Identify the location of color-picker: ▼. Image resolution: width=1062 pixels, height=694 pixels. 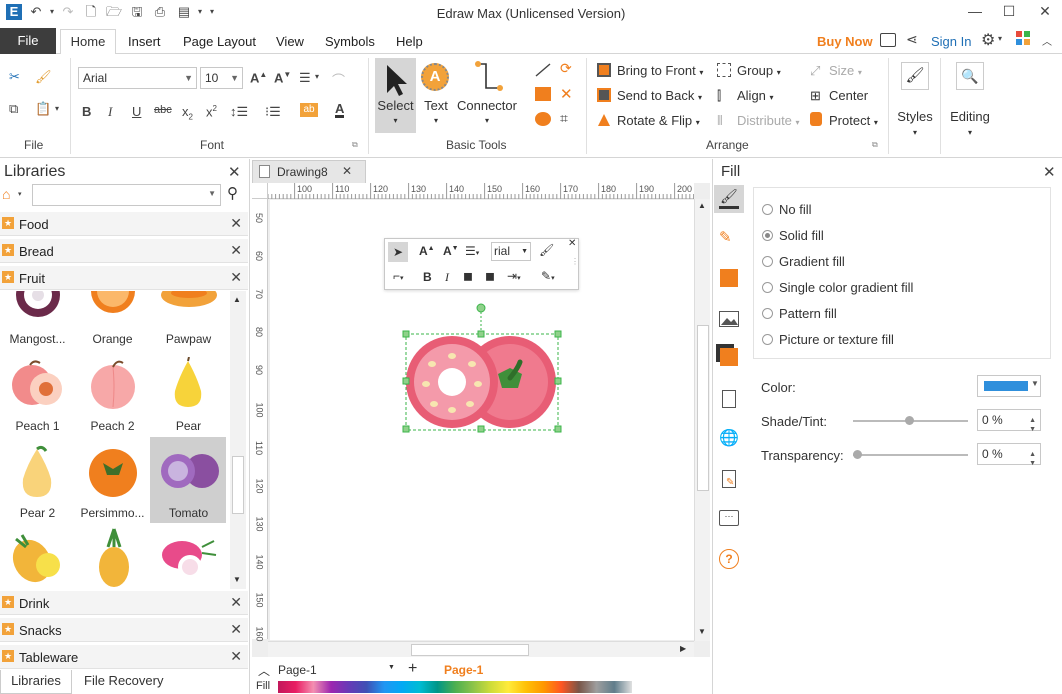
(1009, 386).